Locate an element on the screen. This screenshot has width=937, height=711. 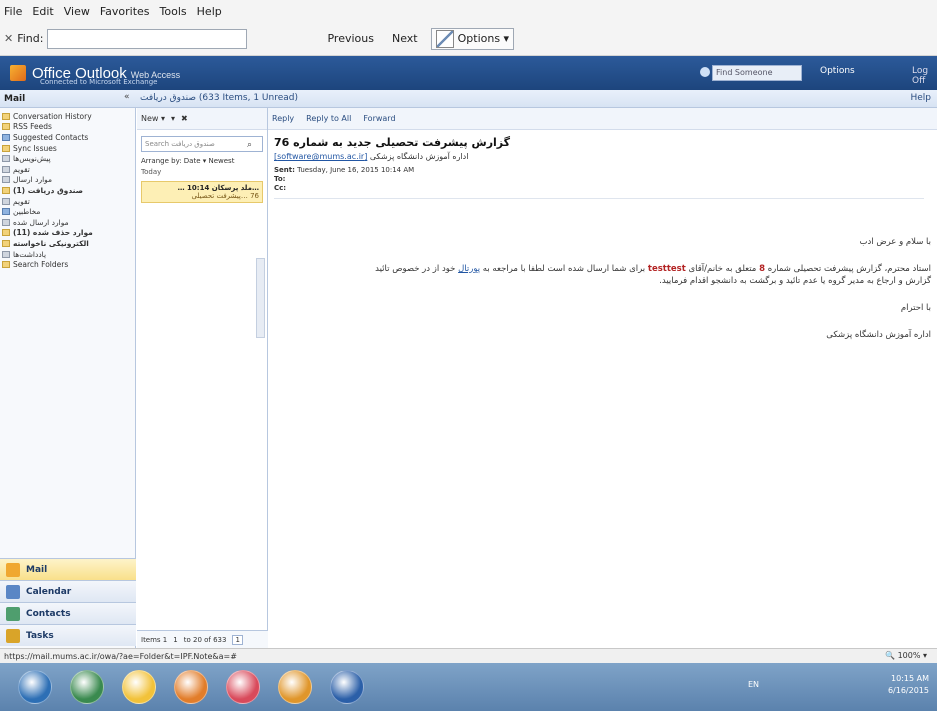
browser-menubar: File Edit View Favorites Tools Help is located at coordinates (468, 11).